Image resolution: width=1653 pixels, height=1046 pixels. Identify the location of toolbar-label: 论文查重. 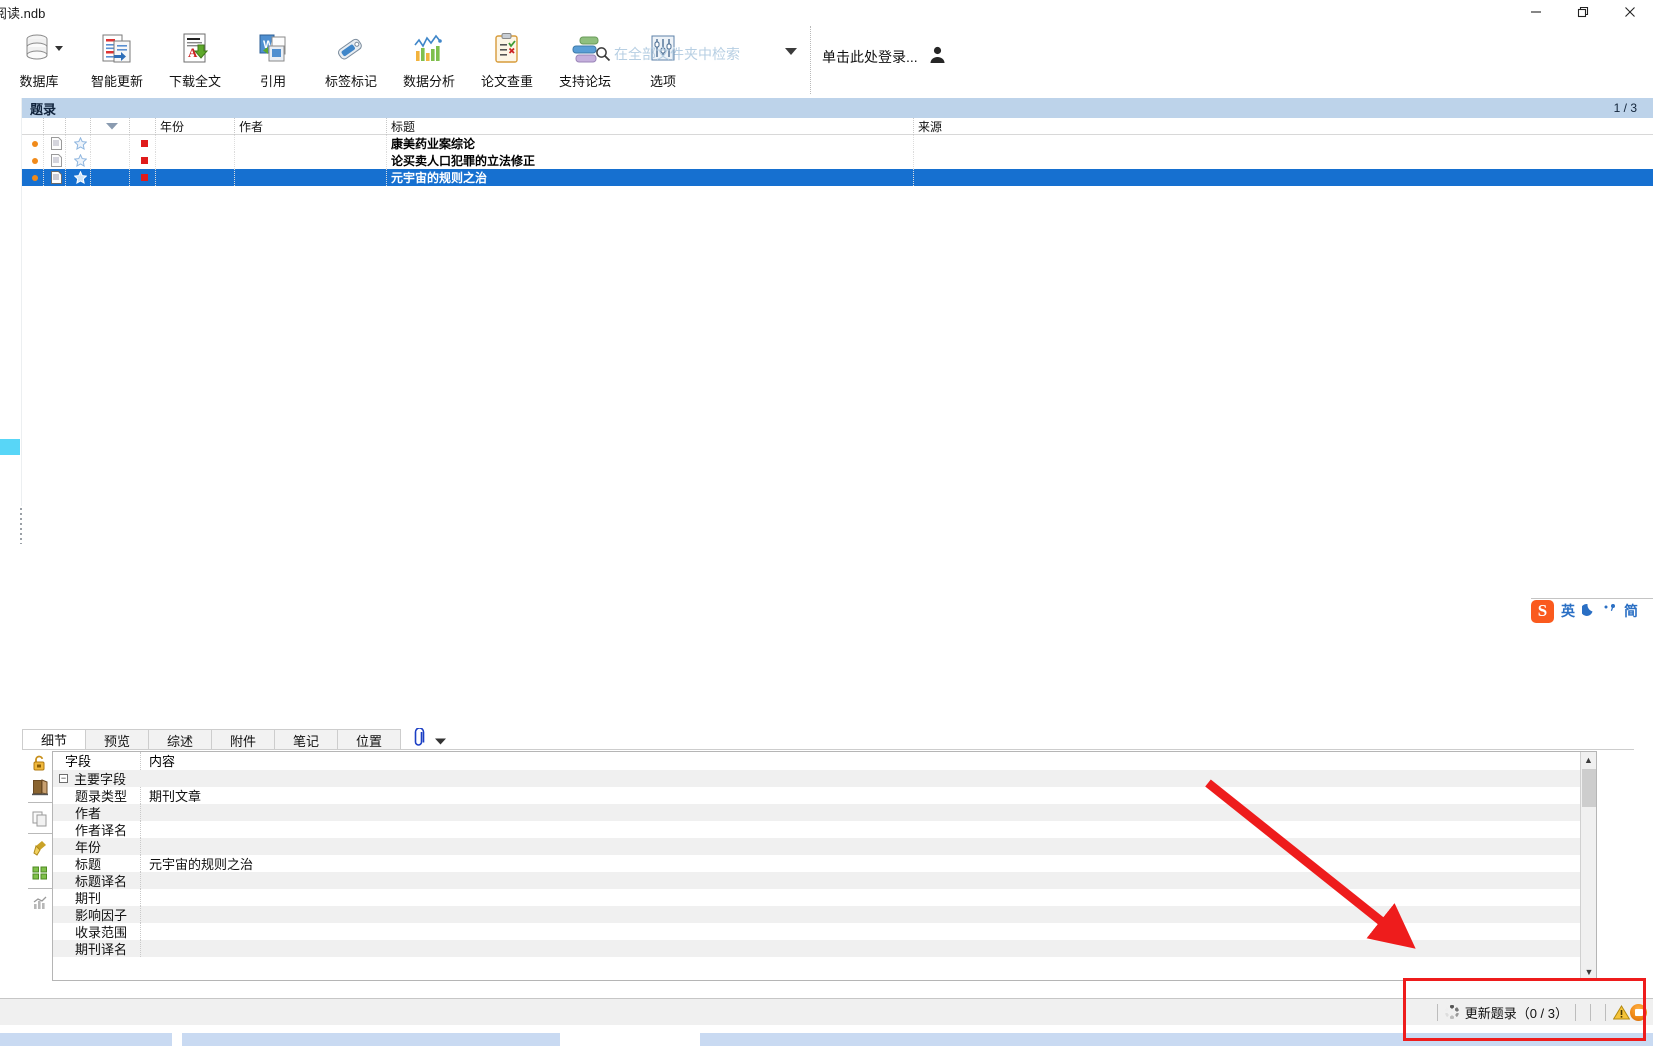
(506, 81).